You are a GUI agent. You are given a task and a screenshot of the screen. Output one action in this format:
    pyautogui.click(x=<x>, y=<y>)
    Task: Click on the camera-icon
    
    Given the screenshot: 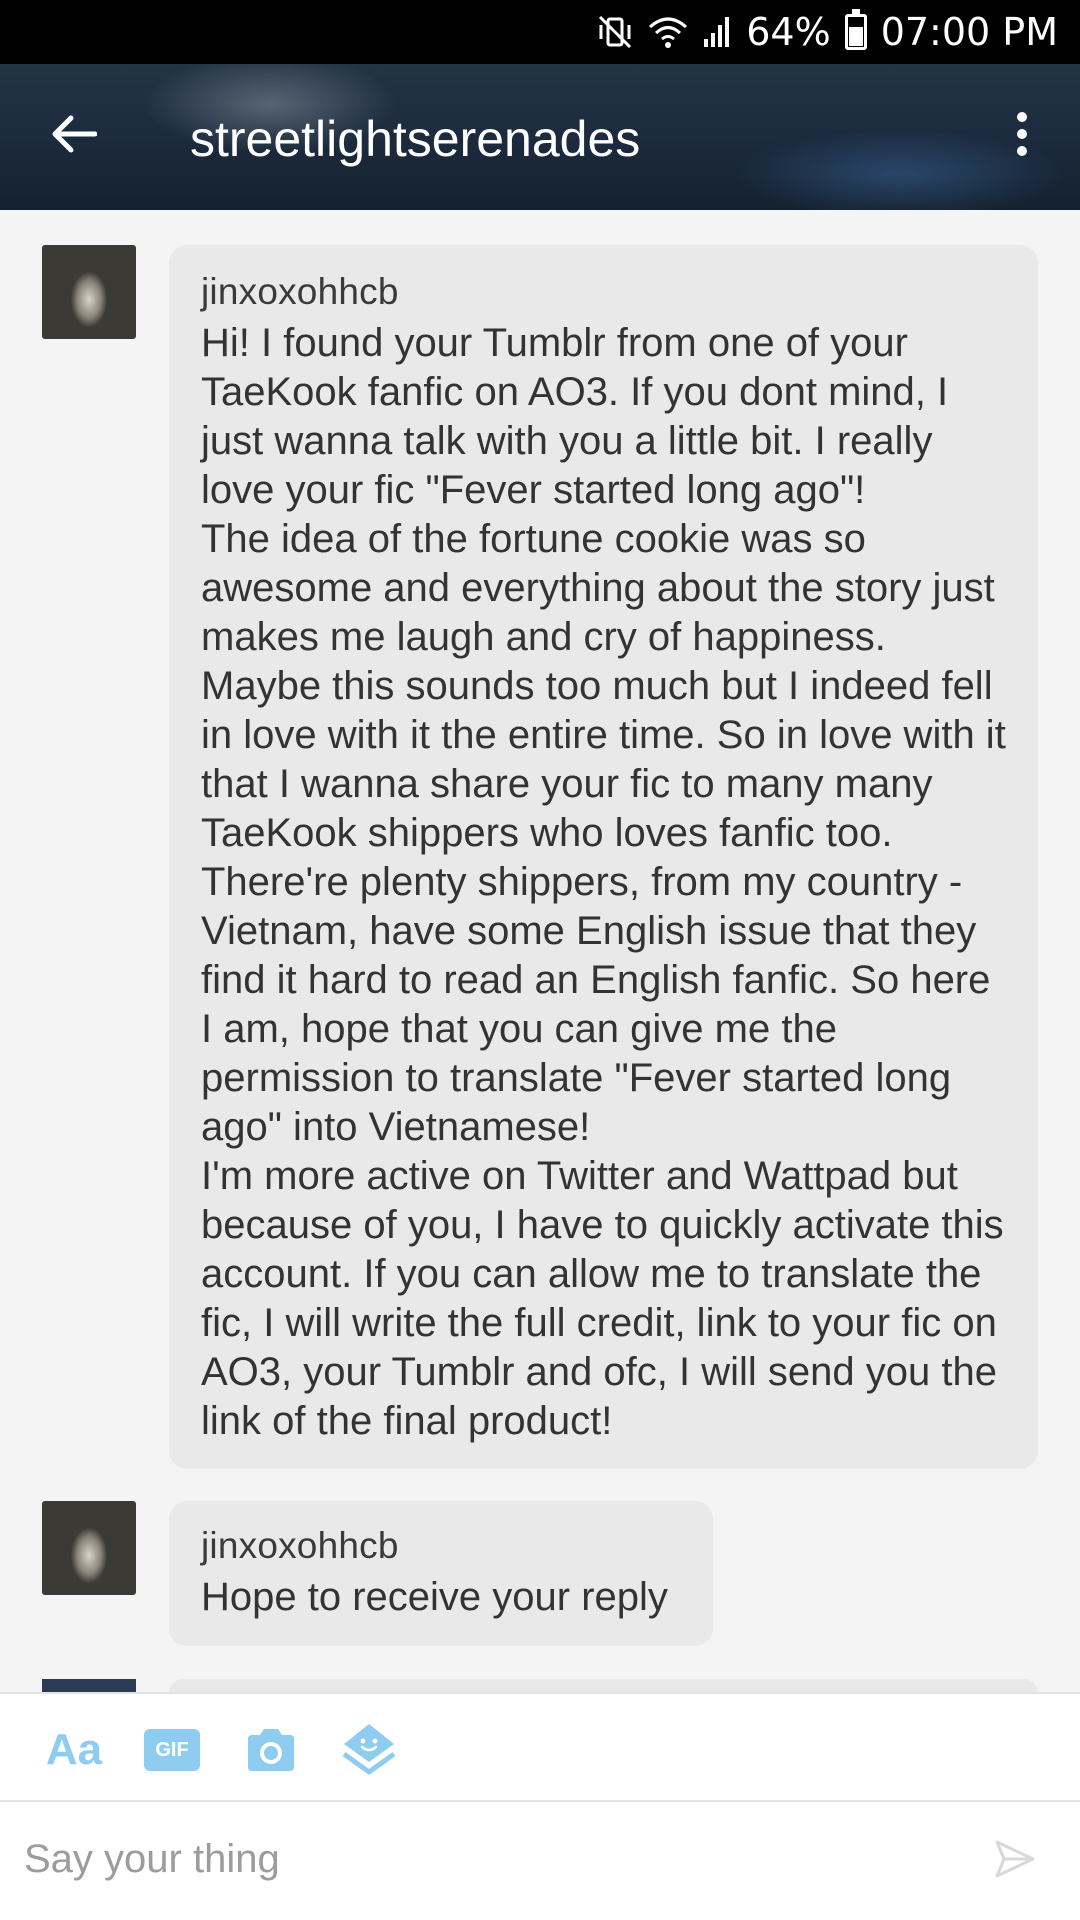 What is the action you would take?
    pyautogui.click(x=271, y=1750)
    